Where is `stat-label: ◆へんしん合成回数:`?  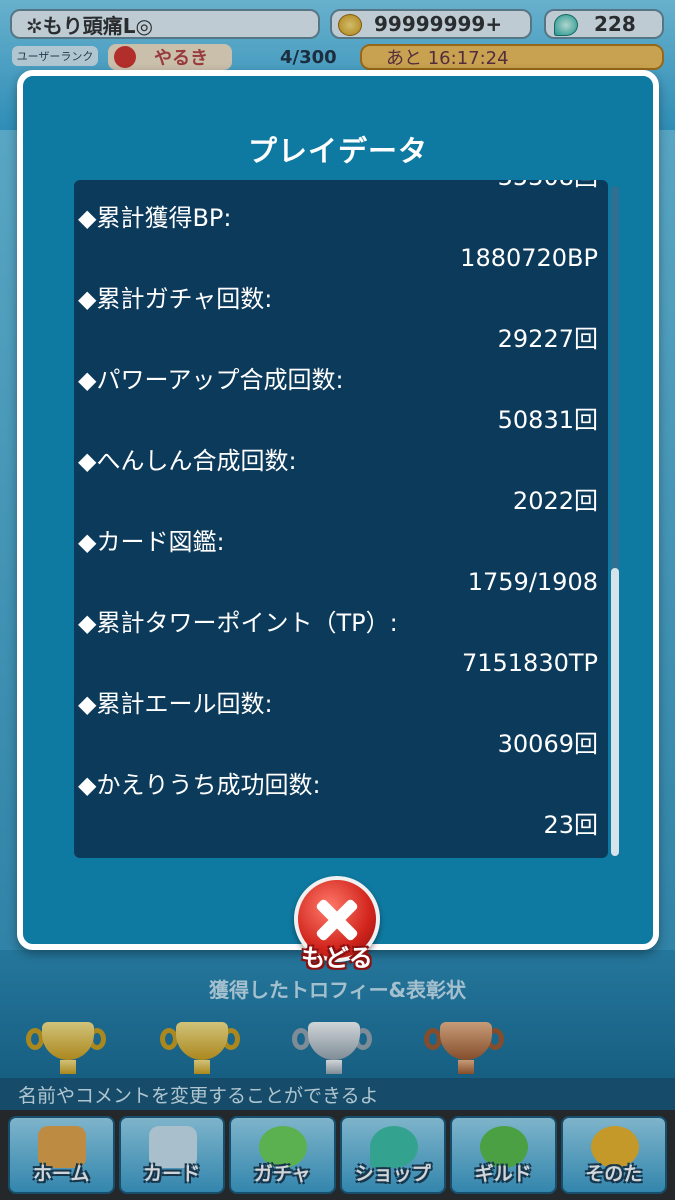
stat-label: ◆へんしん合成回数: is located at coordinates (187, 460).